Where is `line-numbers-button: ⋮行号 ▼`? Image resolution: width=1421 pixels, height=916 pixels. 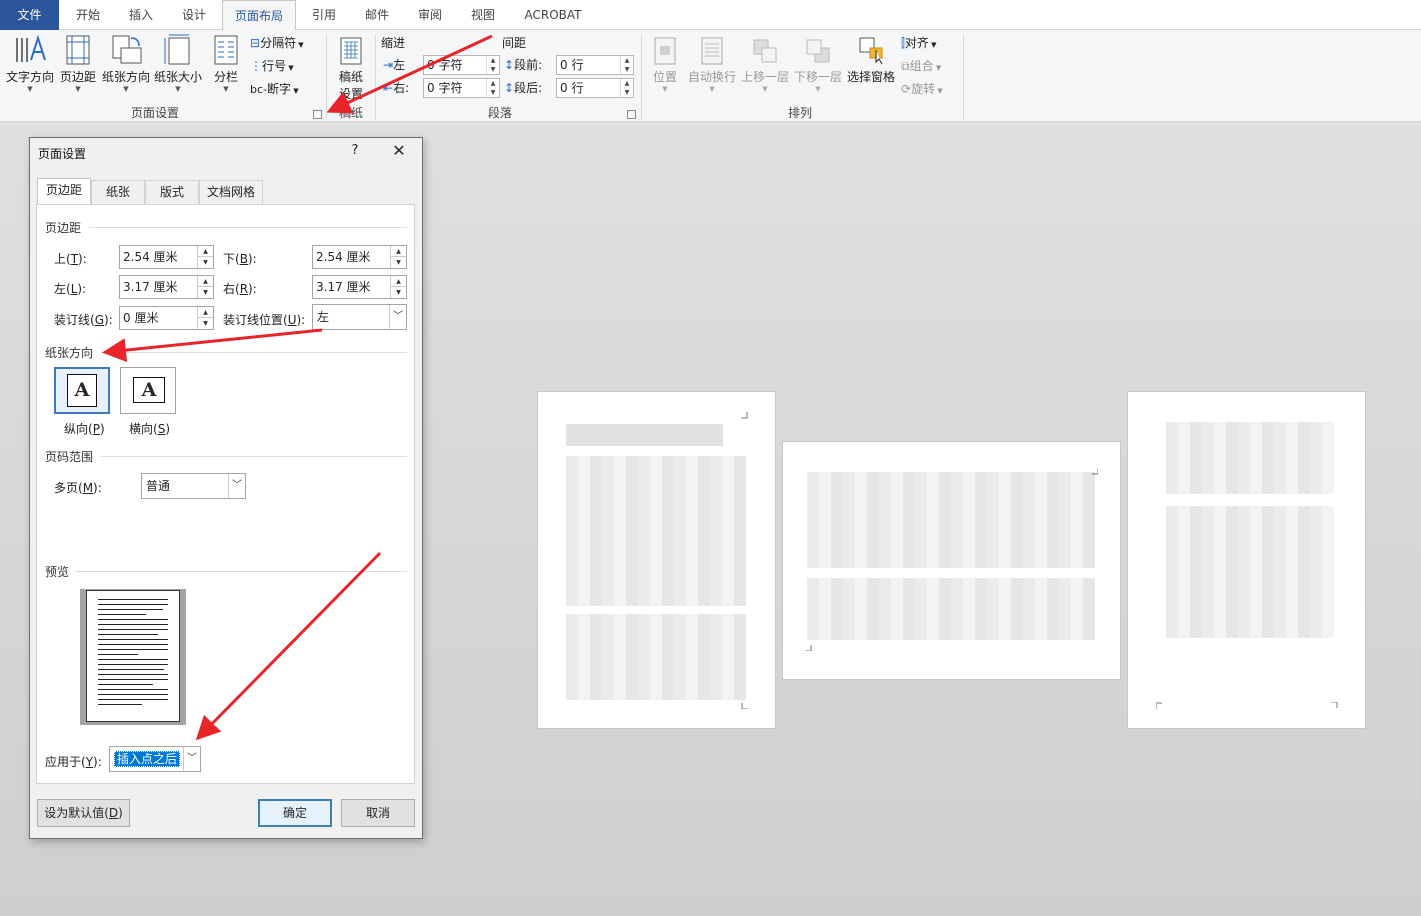
line-numbers-button: ⋮行号 ▼ is located at coordinates (272, 66).